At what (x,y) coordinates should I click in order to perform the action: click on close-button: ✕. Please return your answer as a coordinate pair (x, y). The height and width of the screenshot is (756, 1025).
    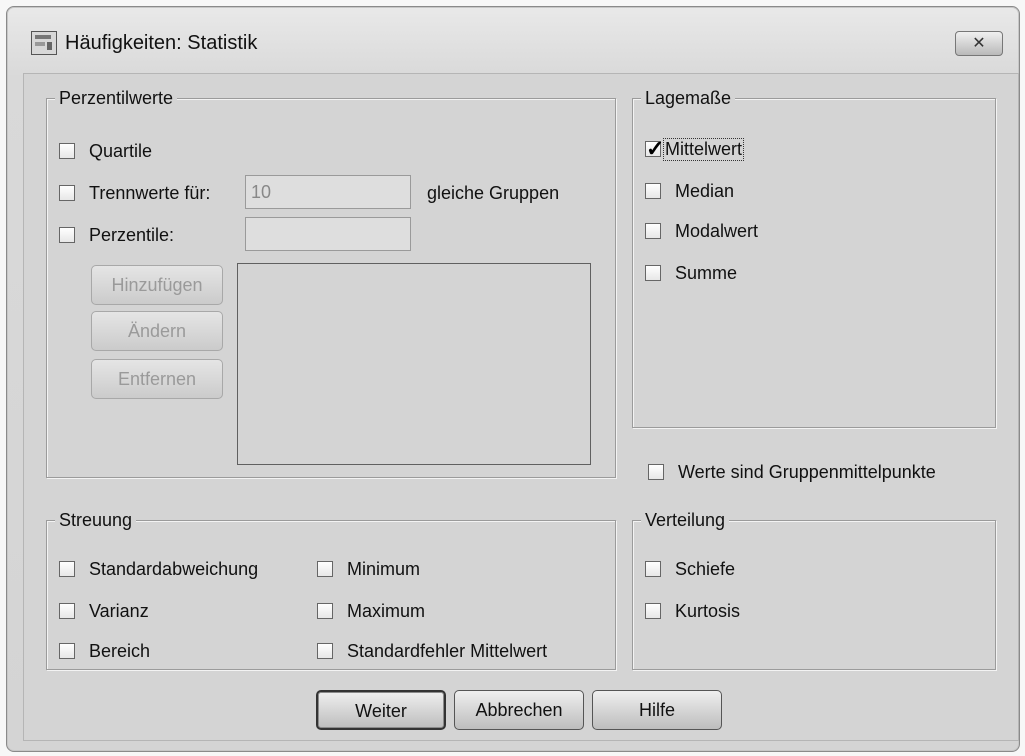
    Looking at the image, I should click on (979, 43).